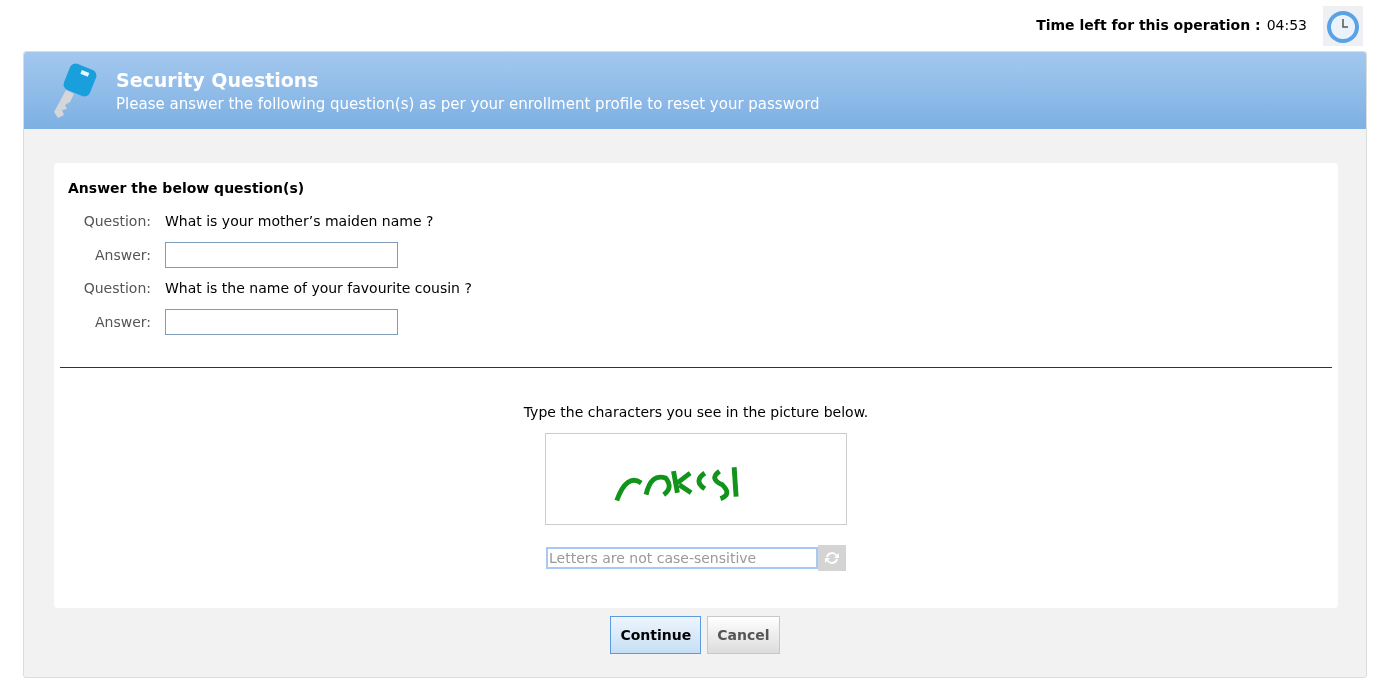  I want to click on clock-icon, so click(1343, 25).